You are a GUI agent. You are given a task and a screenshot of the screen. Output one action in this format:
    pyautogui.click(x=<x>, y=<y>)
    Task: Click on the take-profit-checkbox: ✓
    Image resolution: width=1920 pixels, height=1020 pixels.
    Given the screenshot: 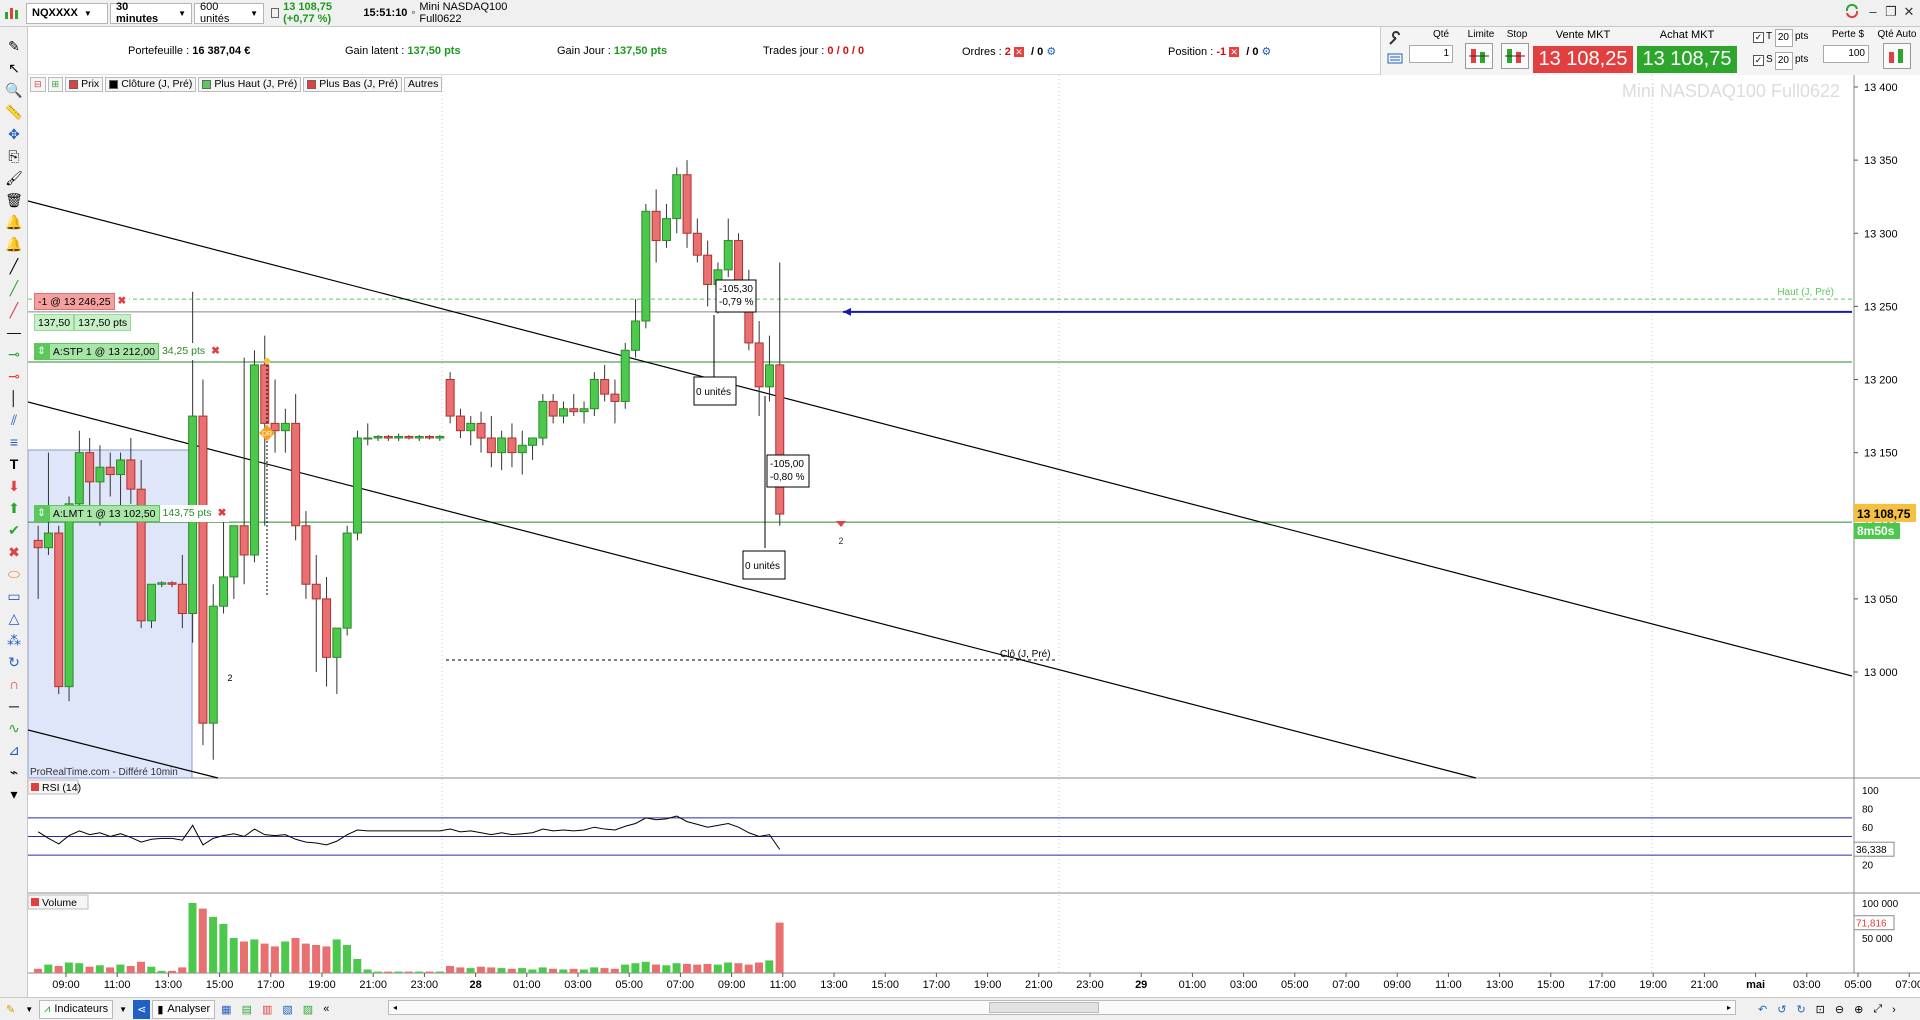 What is the action you would take?
    pyautogui.click(x=1758, y=37)
    